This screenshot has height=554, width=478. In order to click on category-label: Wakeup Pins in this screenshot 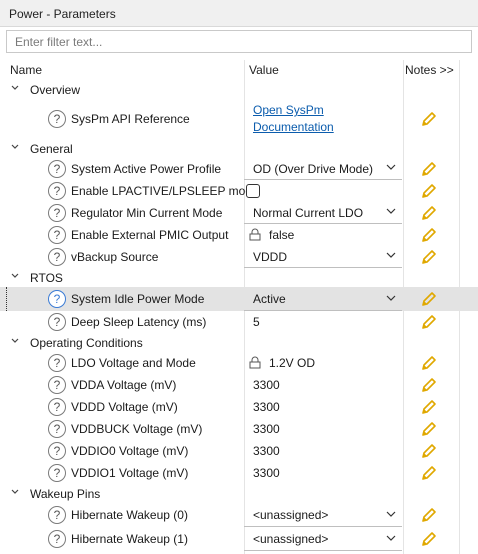, I will do `click(65, 494)`.